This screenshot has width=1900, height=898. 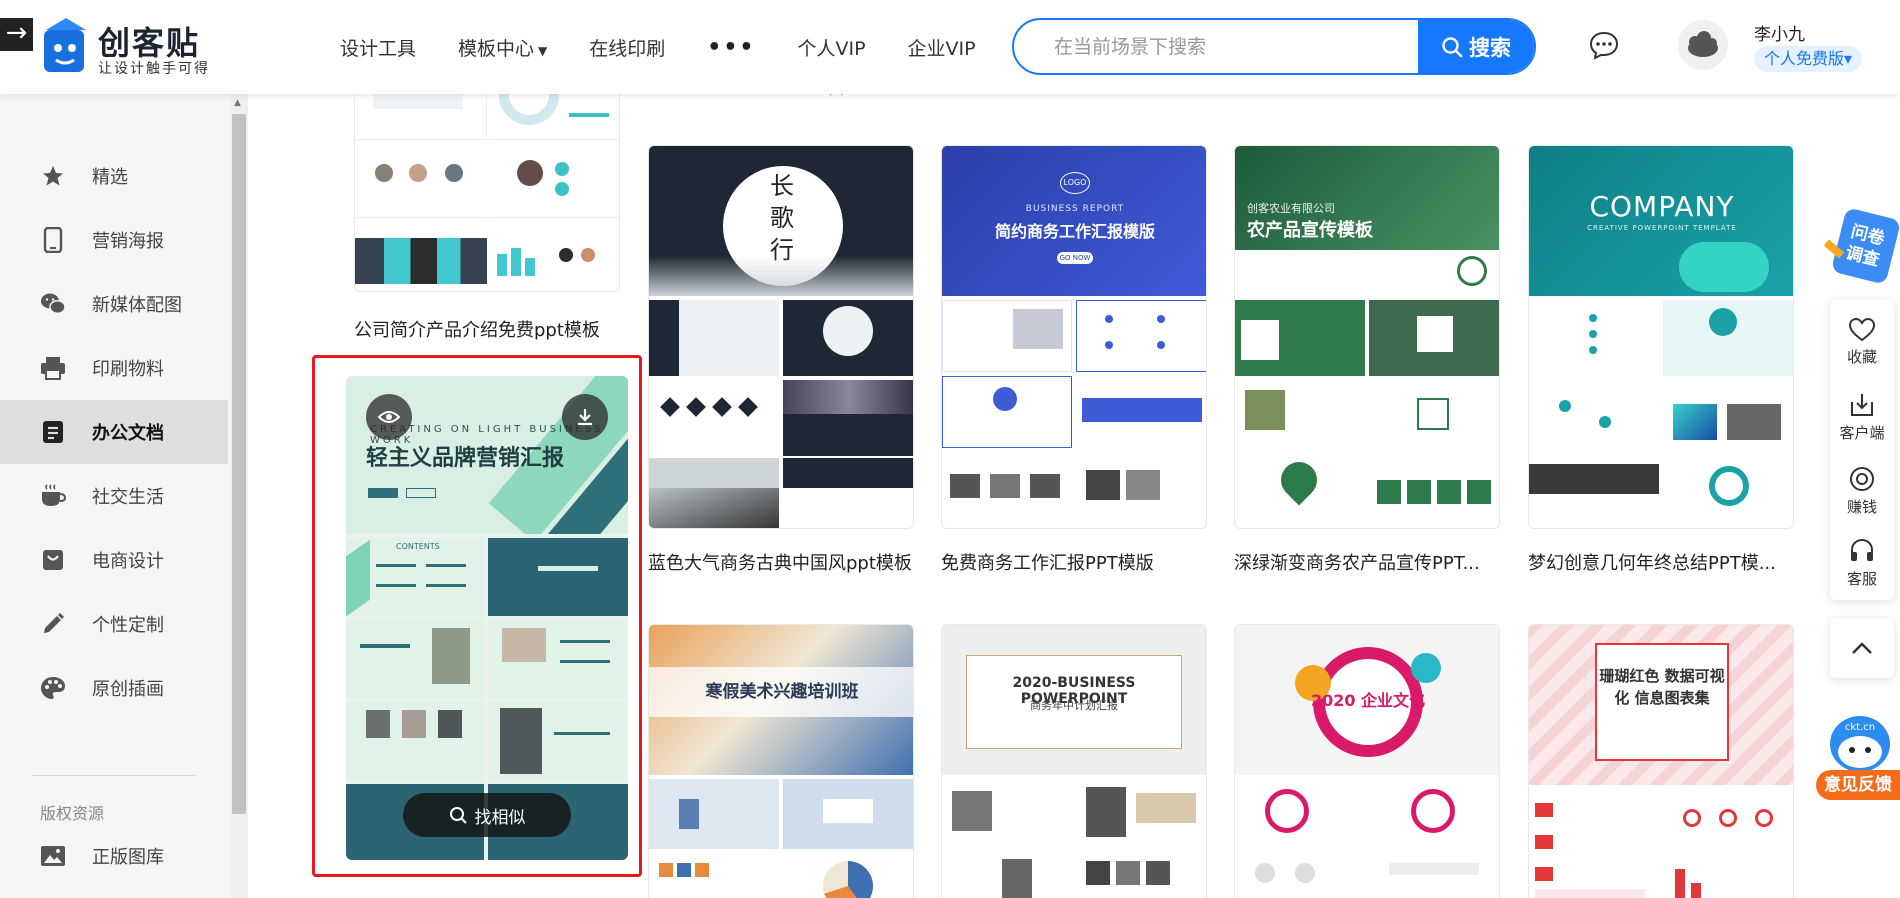 What do you see at coordinates (1808, 59) in the screenshot?
I see `plan-badge: 个人免费版▾` at bounding box center [1808, 59].